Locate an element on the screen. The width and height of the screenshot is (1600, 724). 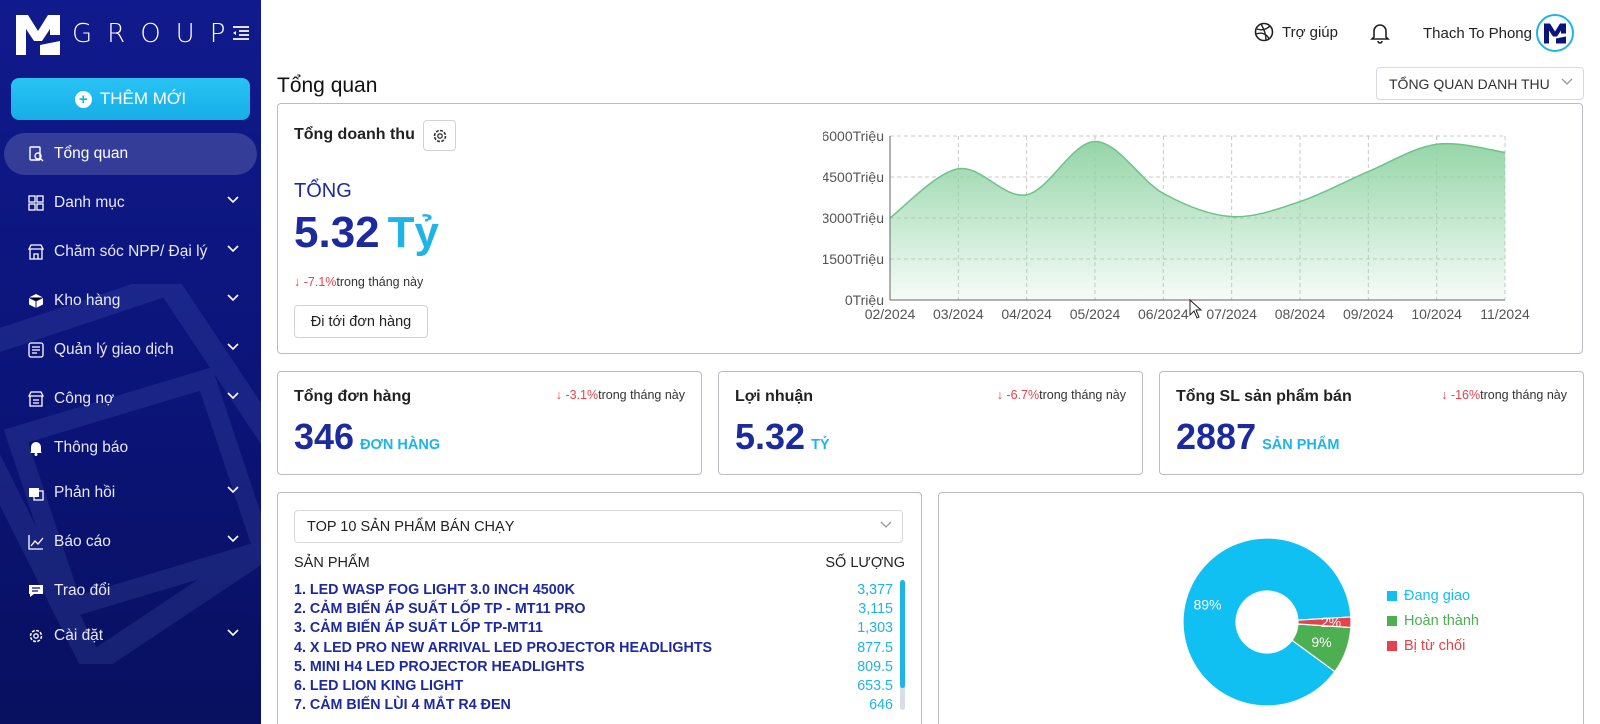
add-new-label: THÊM MỚI is located at coordinates (143, 98).